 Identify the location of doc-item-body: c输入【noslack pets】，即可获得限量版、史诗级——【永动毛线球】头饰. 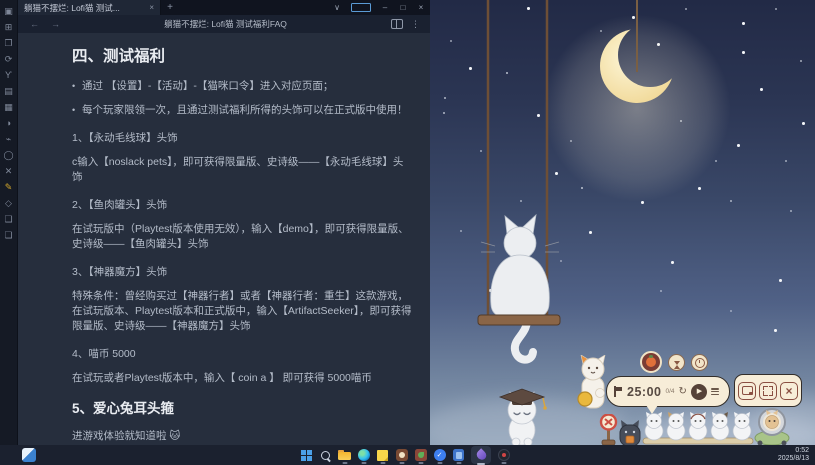
(238, 169).